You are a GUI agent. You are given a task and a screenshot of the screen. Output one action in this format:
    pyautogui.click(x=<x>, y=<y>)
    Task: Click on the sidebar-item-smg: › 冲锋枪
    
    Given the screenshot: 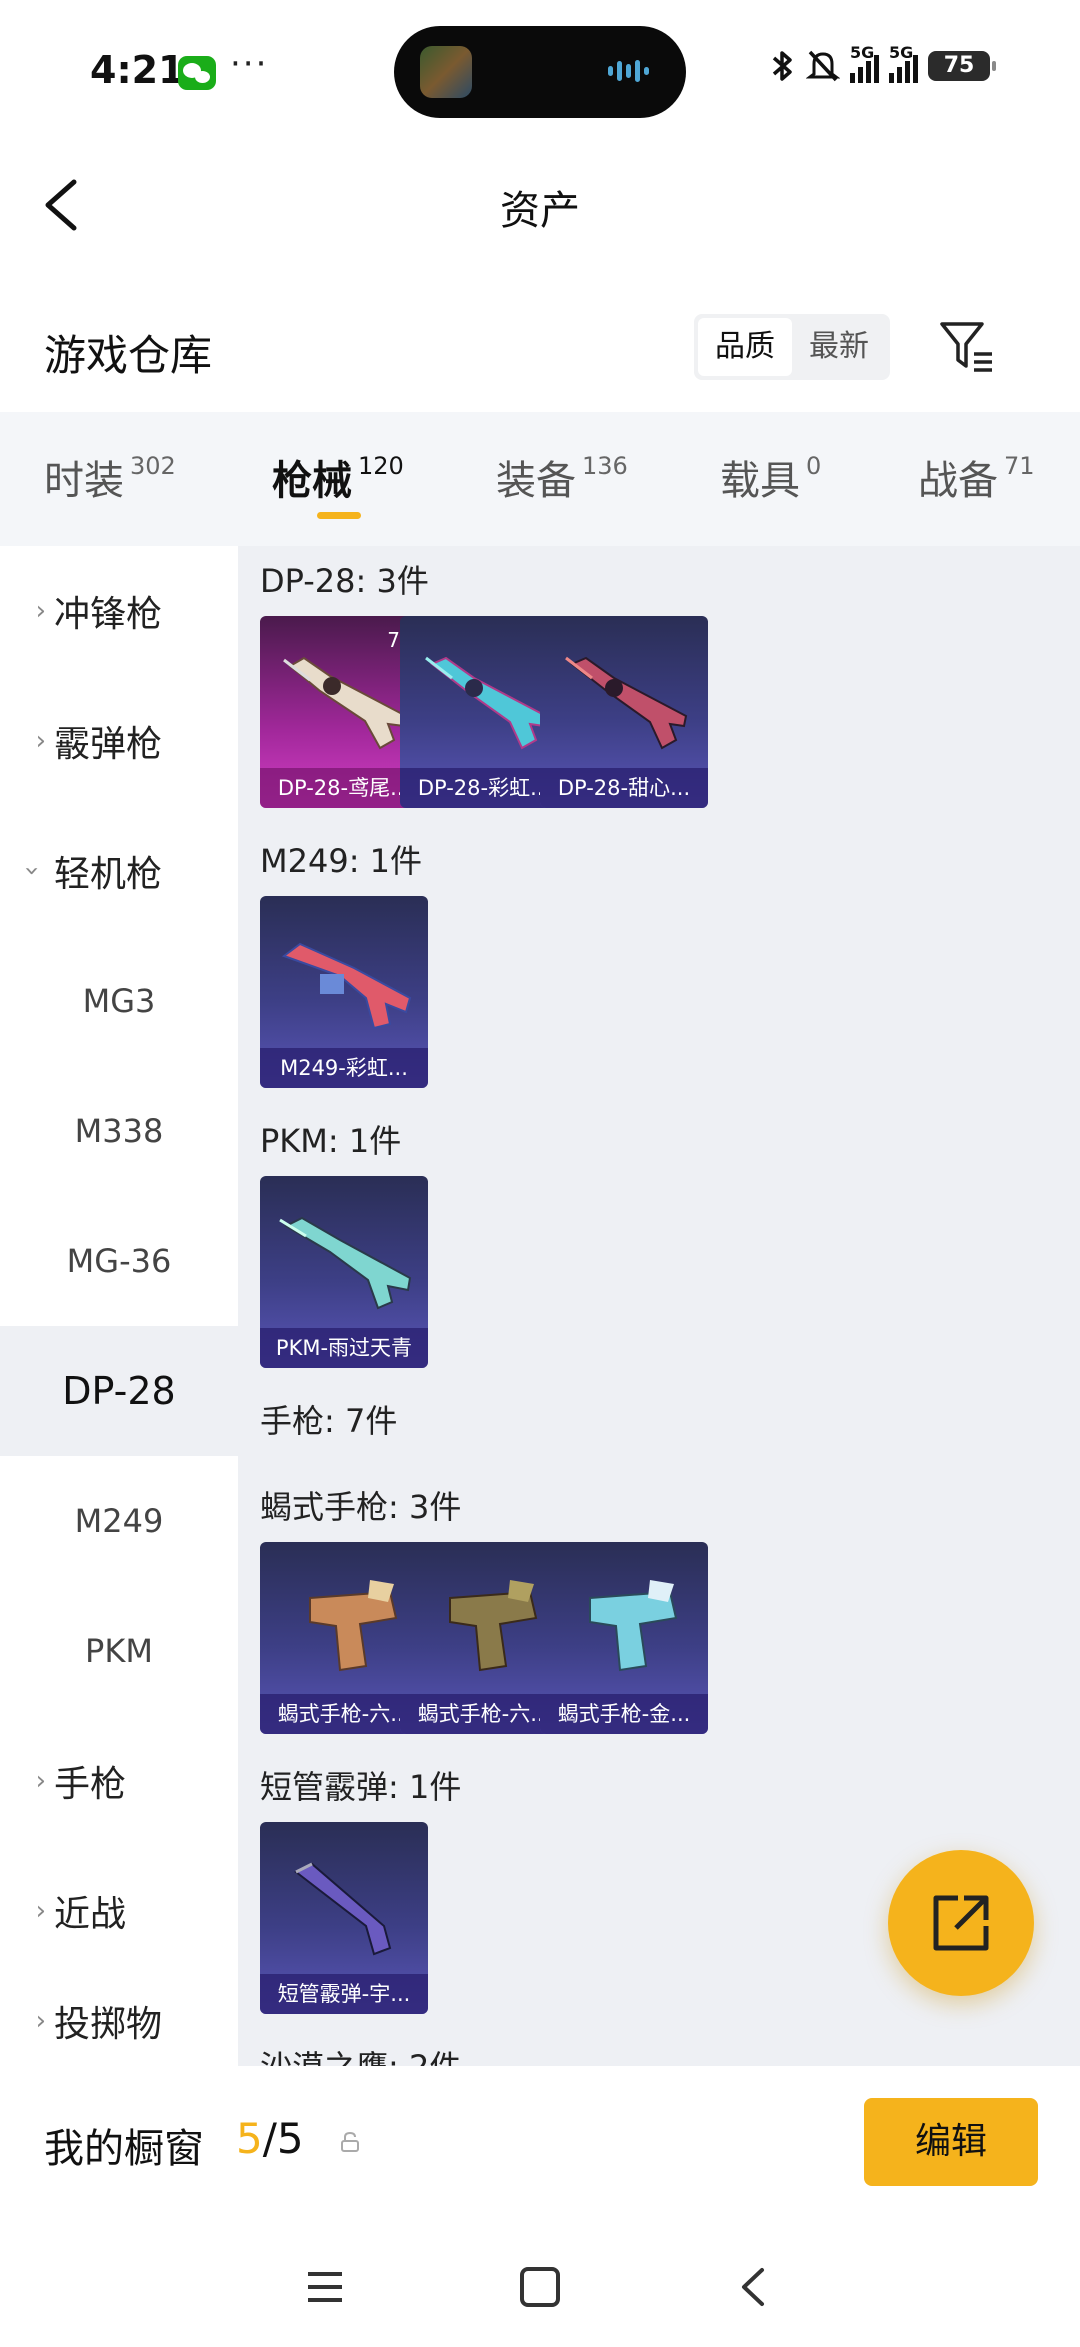 What is the action you would take?
    pyautogui.click(x=119, y=611)
    